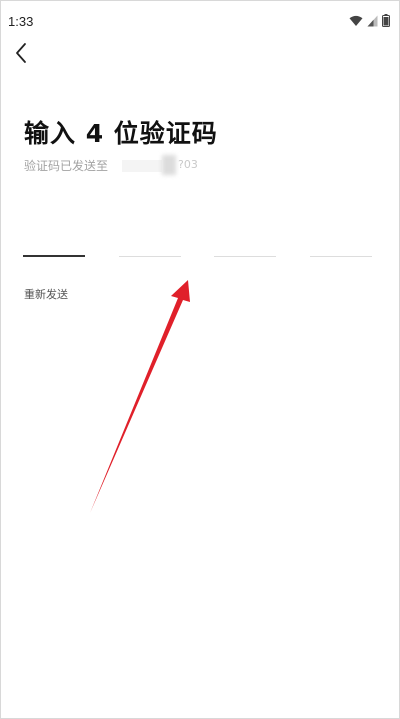 The image size is (400, 719). I want to click on signal-icon, so click(372, 21).